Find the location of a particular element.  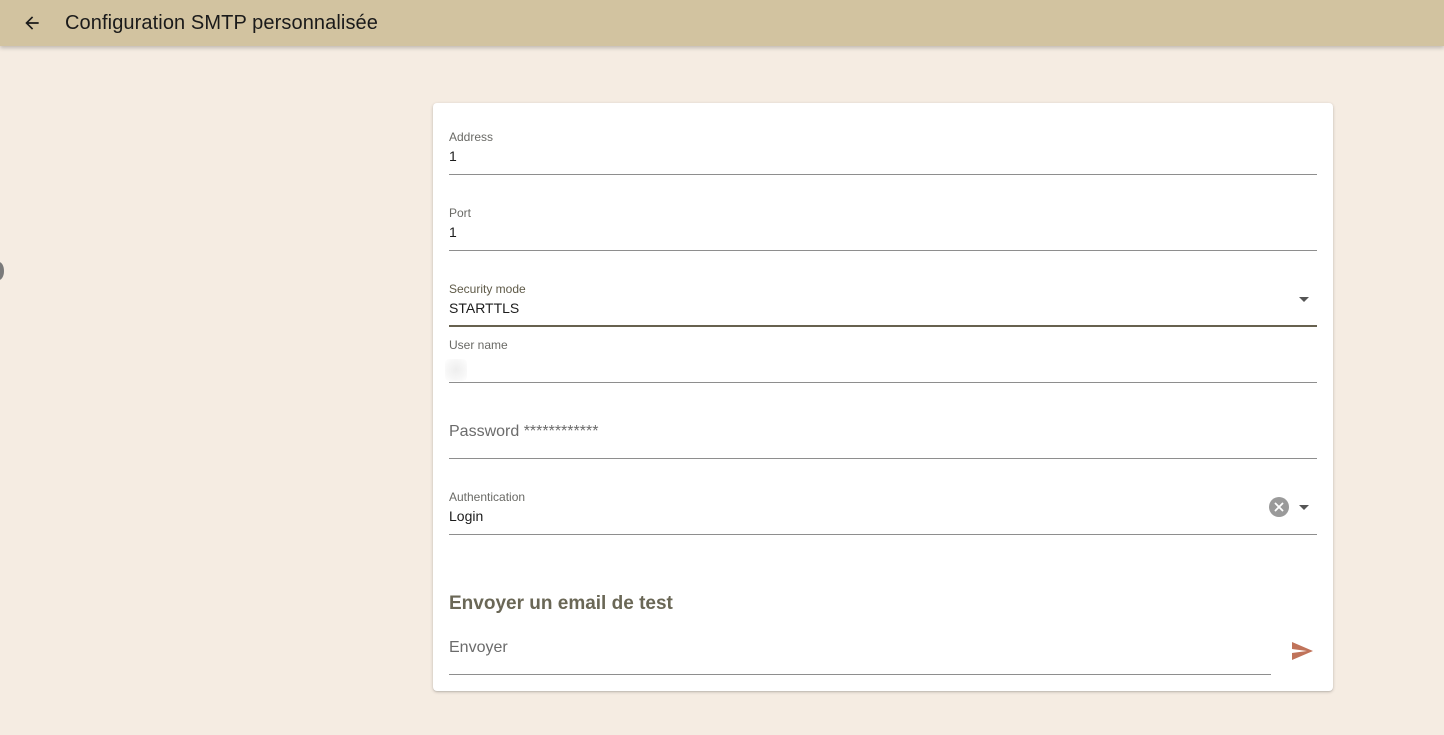

authentication-label: Authentication is located at coordinates (487, 497).